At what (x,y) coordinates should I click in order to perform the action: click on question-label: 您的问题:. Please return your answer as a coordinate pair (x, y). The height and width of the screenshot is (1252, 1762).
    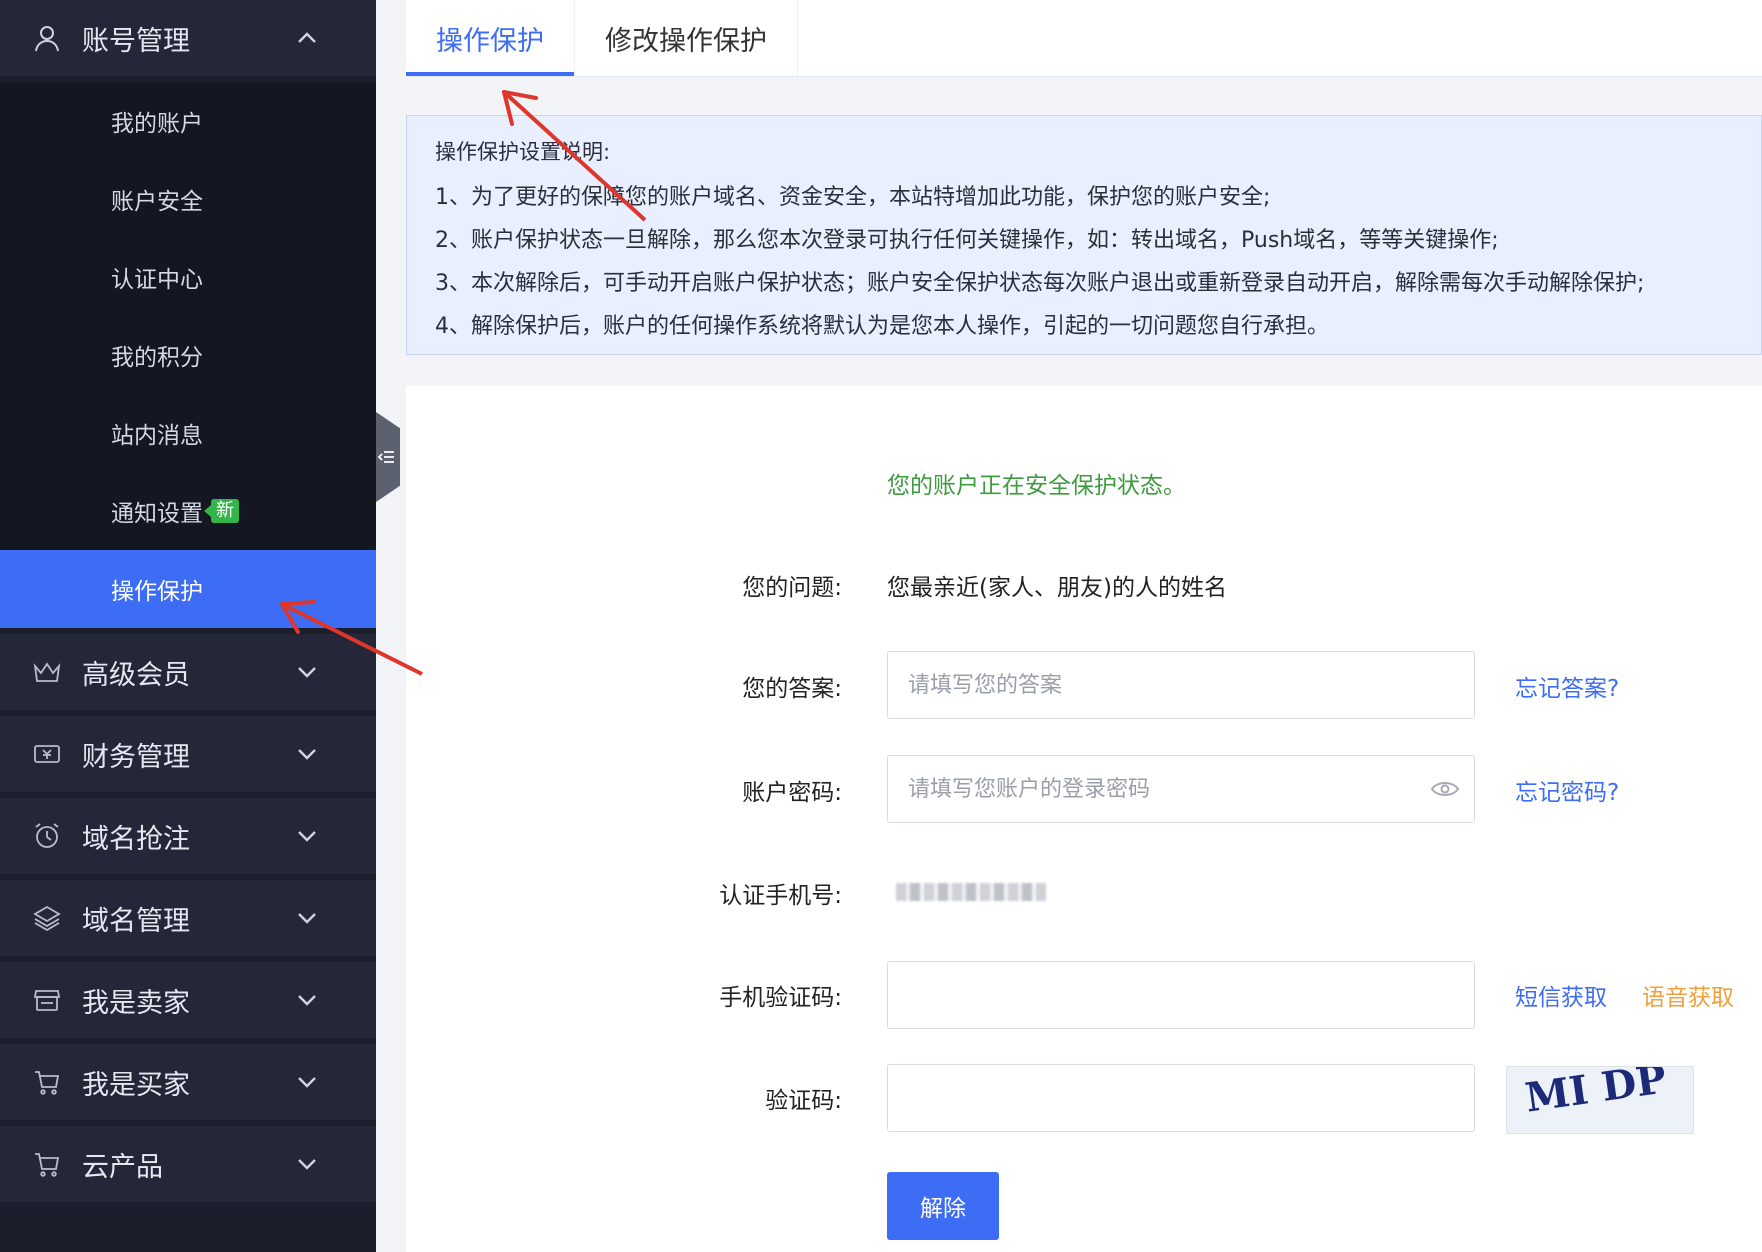
    Looking at the image, I should click on (792, 588).